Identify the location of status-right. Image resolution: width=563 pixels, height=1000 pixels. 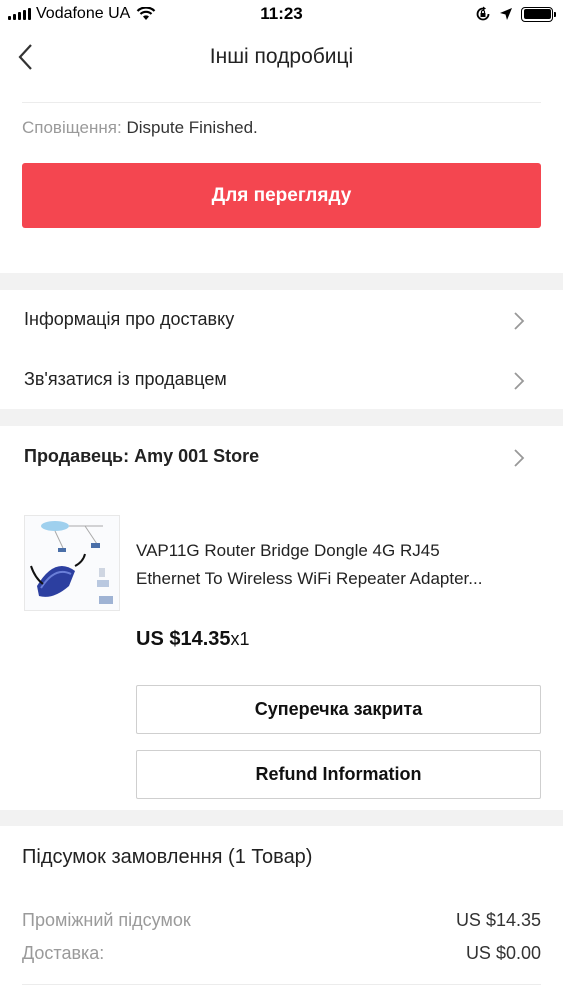
(515, 14).